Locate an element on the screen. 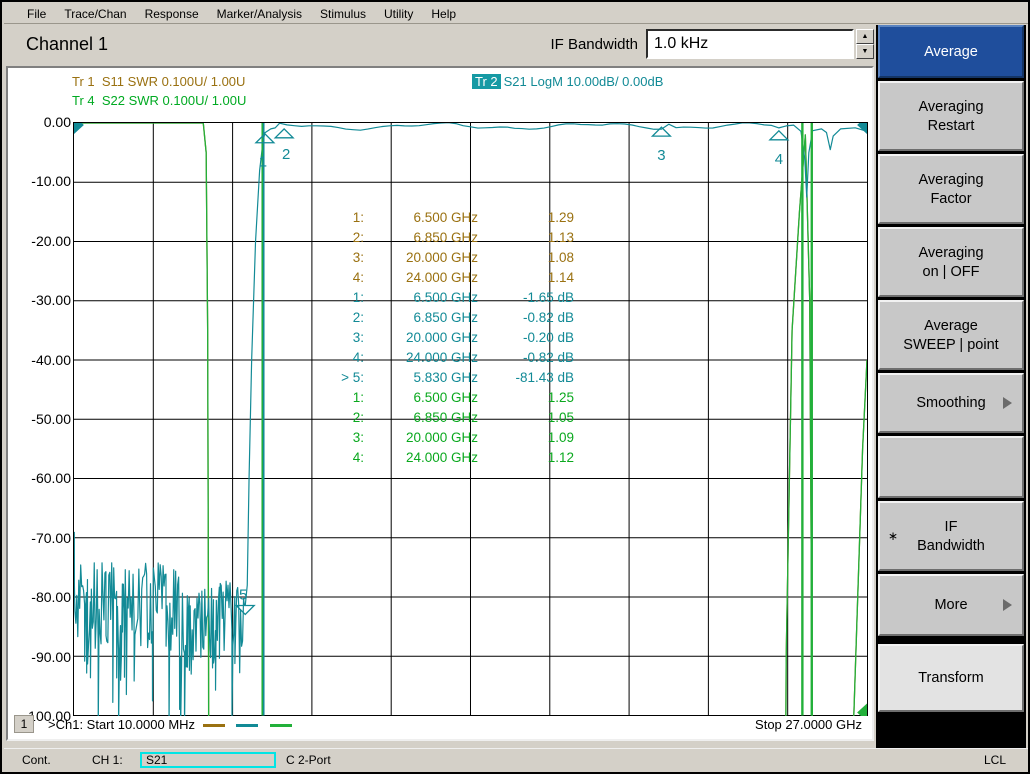 The width and height of the screenshot is (1030, 774). reference-marker-right-tr2 is located at coordinates (862, 128).